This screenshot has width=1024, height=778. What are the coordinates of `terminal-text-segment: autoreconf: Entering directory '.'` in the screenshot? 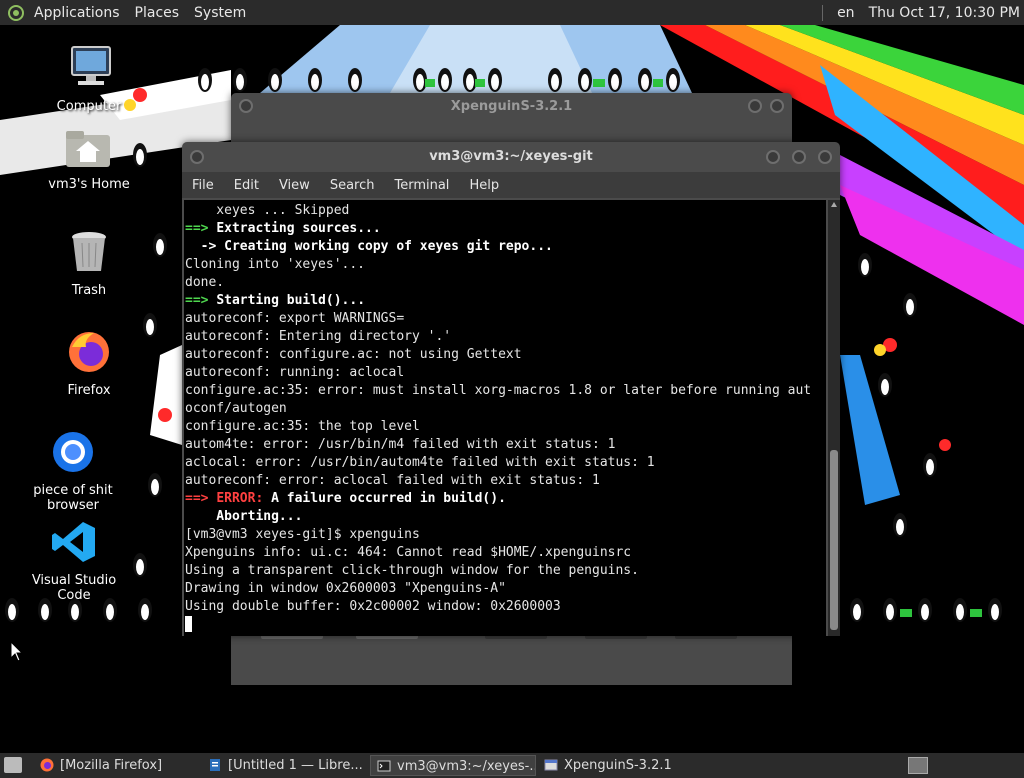 It's located at (318, 336).